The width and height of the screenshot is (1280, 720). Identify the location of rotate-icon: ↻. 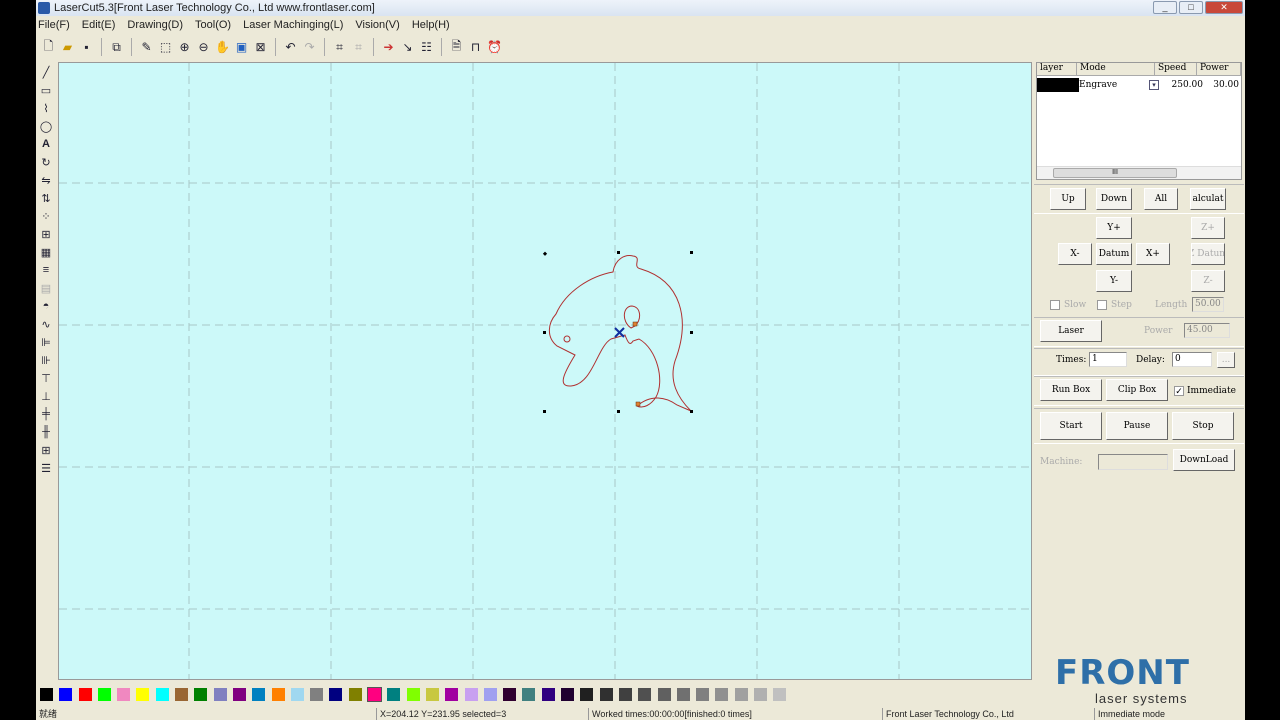
(46, 162).